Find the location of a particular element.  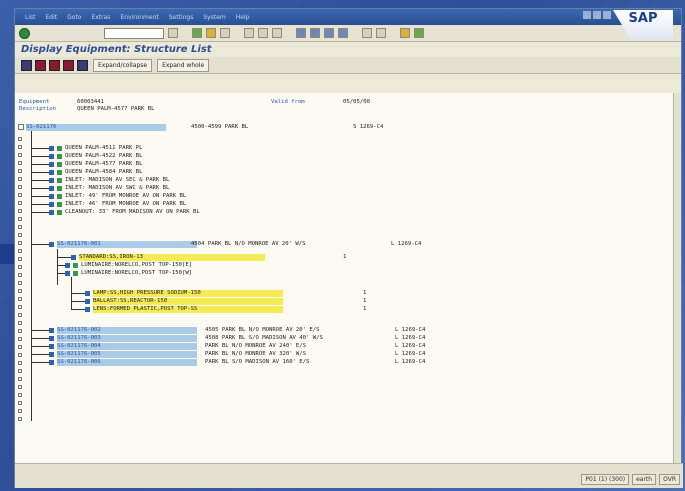

structure-icon is located at coordinates (82, 65).